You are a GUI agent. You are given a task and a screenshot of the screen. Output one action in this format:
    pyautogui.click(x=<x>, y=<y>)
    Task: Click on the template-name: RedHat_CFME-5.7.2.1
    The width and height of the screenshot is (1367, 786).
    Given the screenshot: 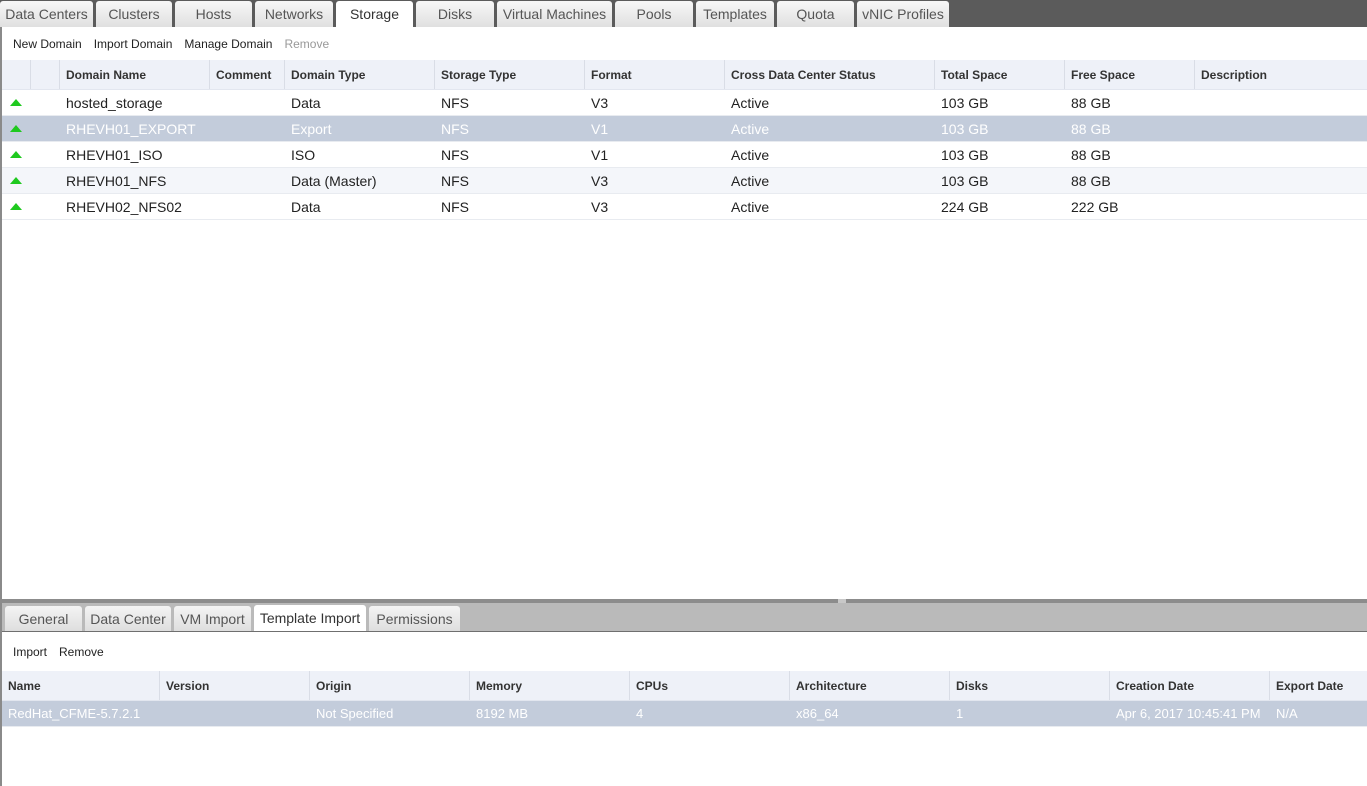 What is the action you would take?
    pyautogui.click(x=74, y=713)
    